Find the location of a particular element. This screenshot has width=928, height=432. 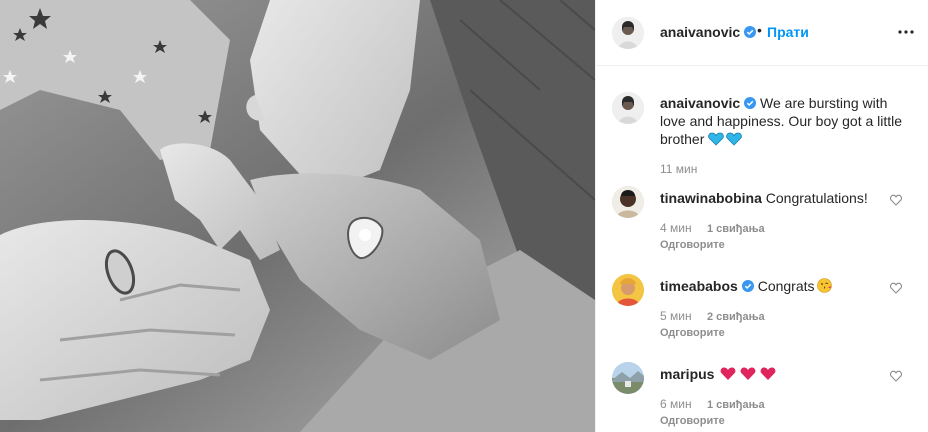

kissing-face-emoji is located at coordinates (824, 287).